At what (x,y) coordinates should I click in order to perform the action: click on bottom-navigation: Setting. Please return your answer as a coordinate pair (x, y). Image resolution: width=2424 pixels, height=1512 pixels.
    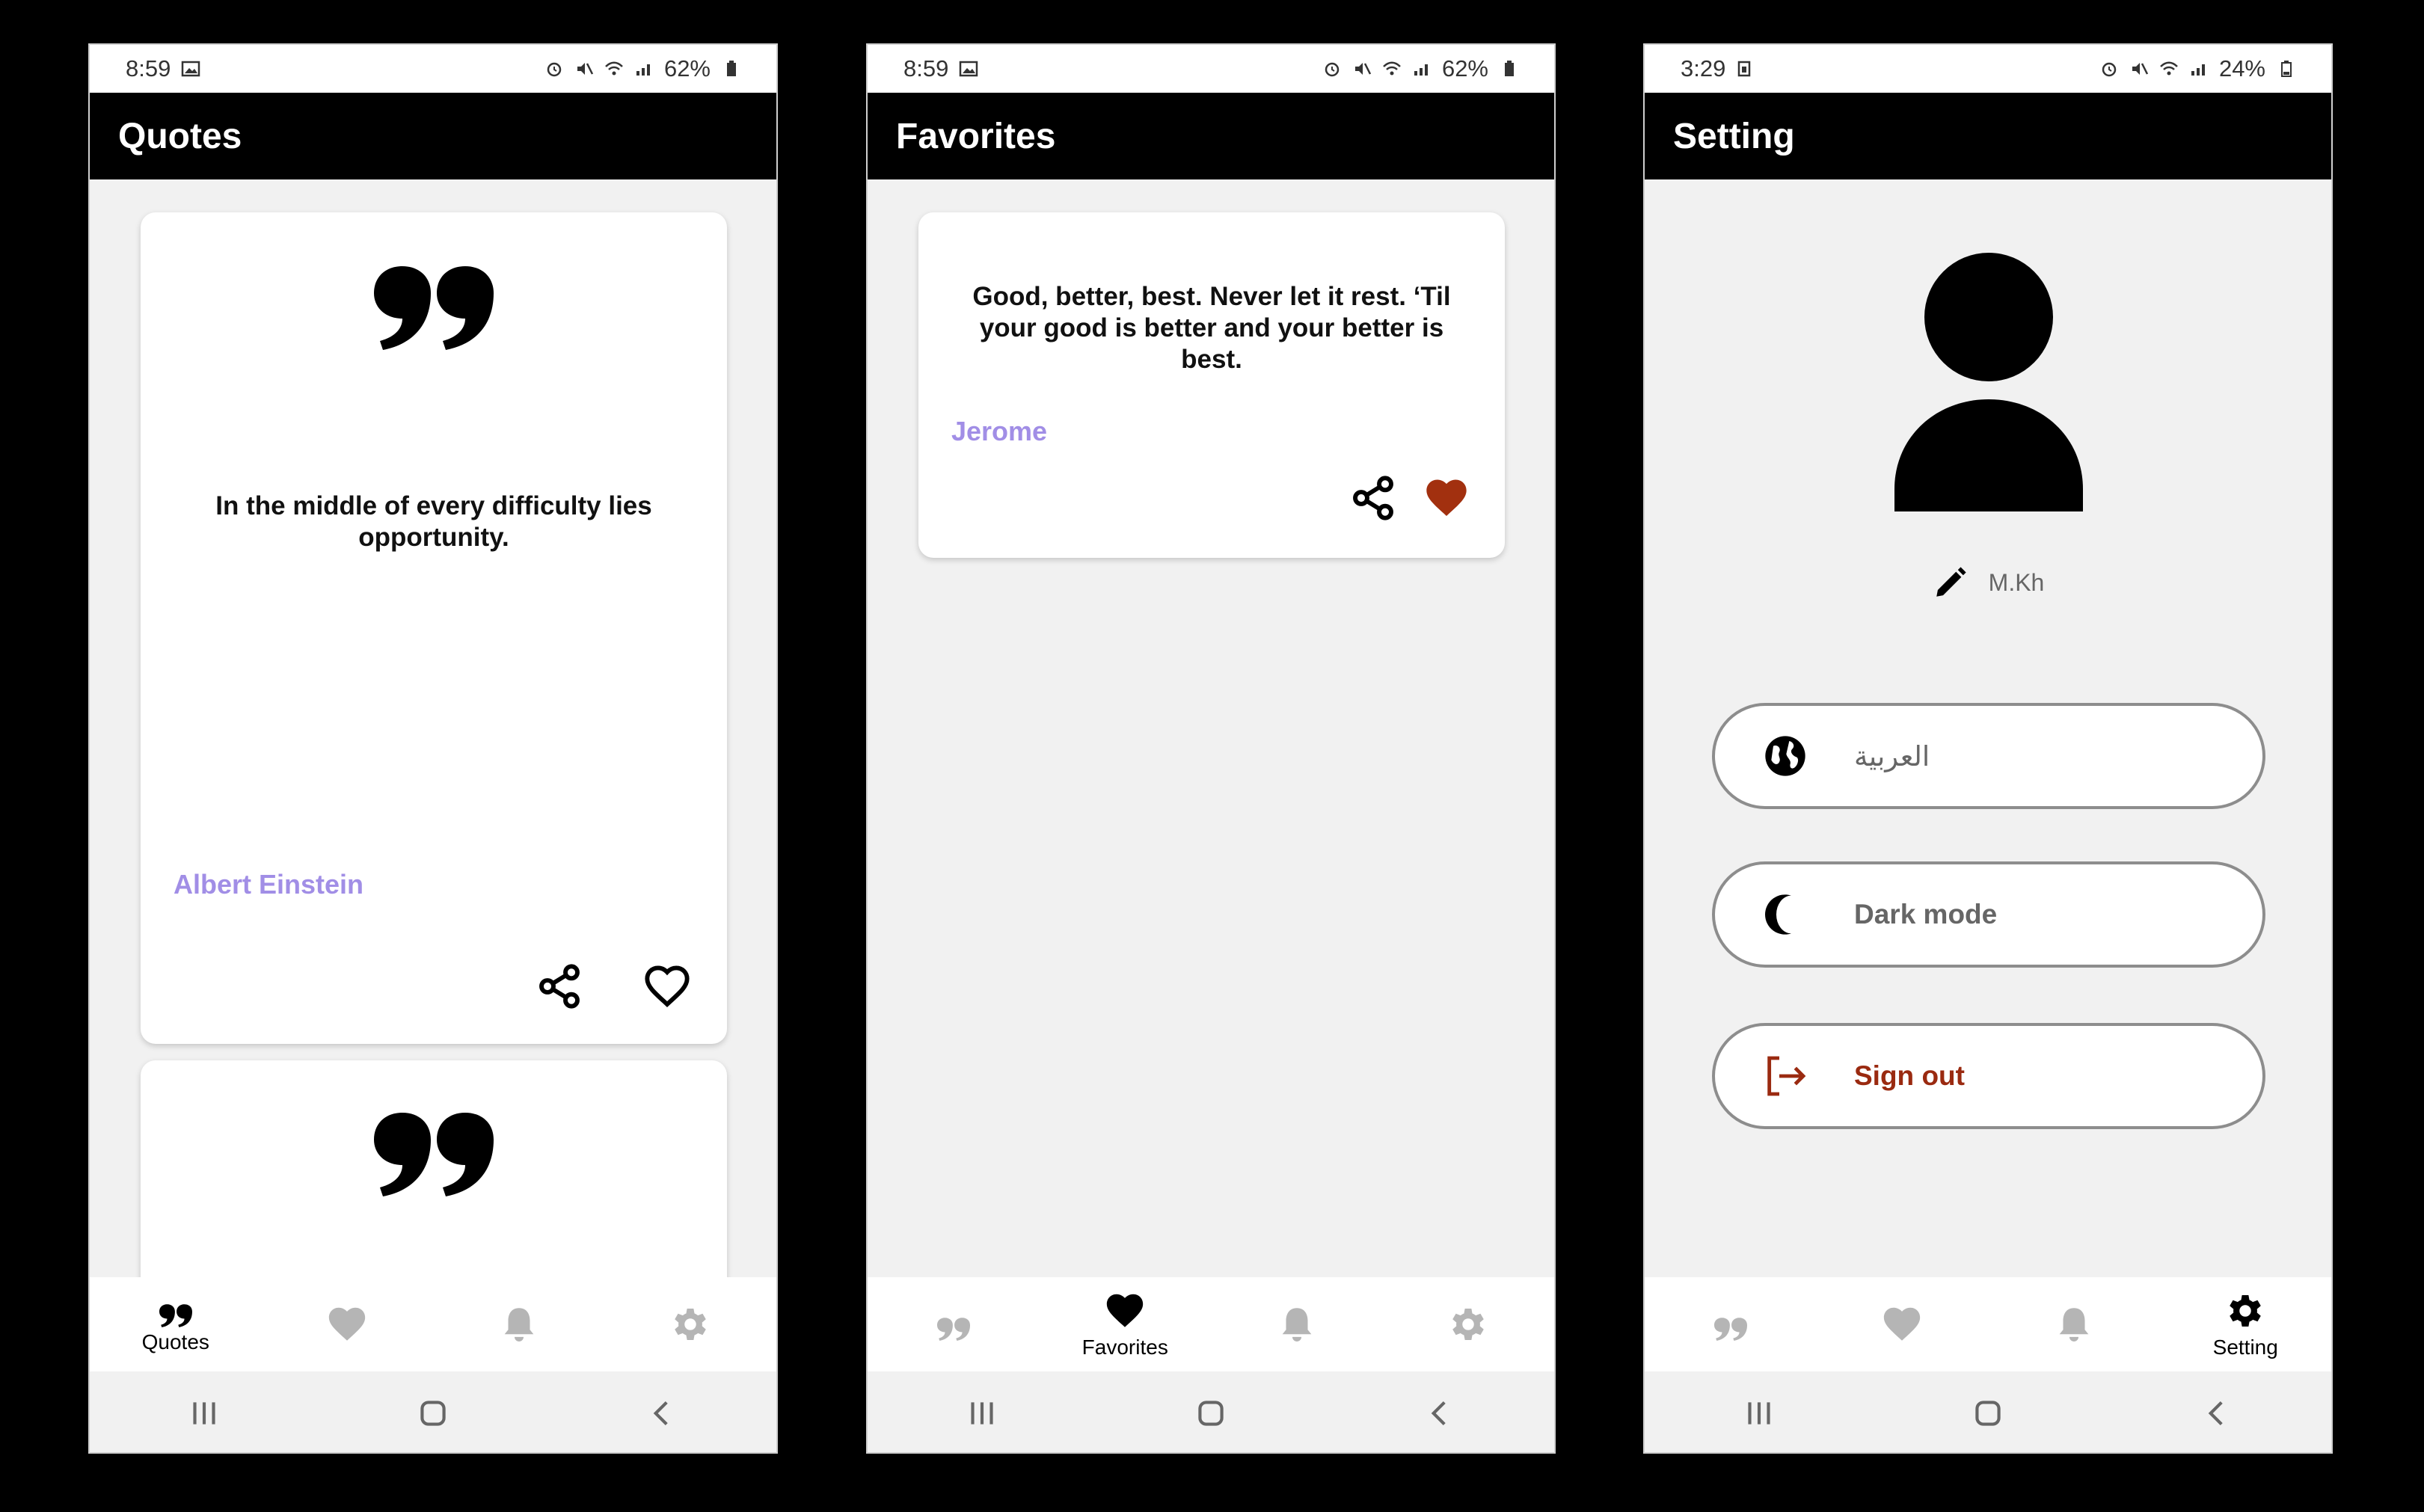
    Looking at the image, I should click on (1988, 1324).